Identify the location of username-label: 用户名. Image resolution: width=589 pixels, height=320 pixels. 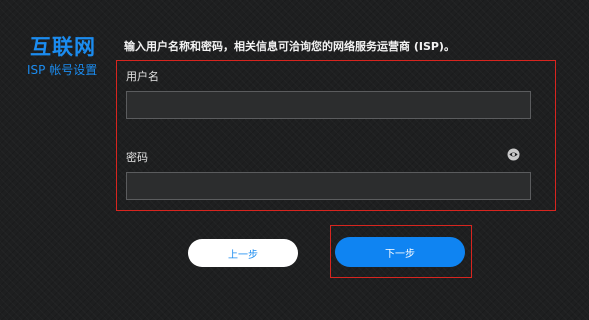
(142, 76).